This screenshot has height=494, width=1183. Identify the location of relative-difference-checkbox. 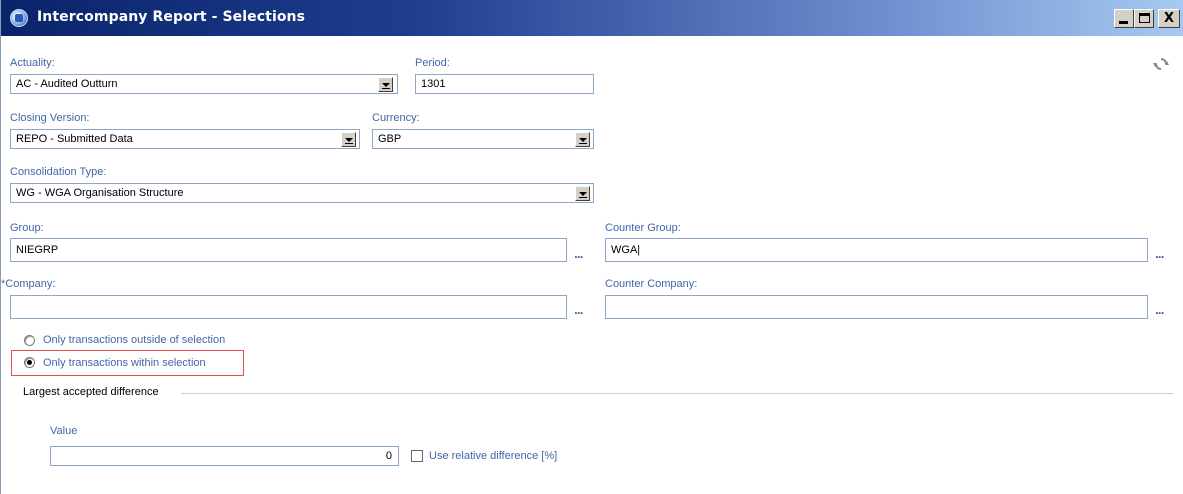
(417, 456).